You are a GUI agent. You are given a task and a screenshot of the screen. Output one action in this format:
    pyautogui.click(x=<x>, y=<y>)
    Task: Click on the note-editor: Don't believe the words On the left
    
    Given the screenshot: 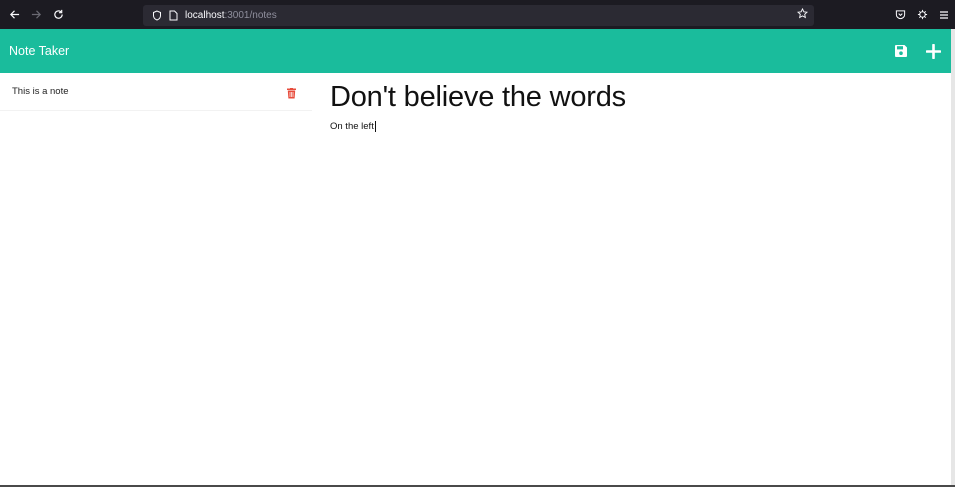 What is the action you would take?
    pyautogui.click(x=630, y=105)
    